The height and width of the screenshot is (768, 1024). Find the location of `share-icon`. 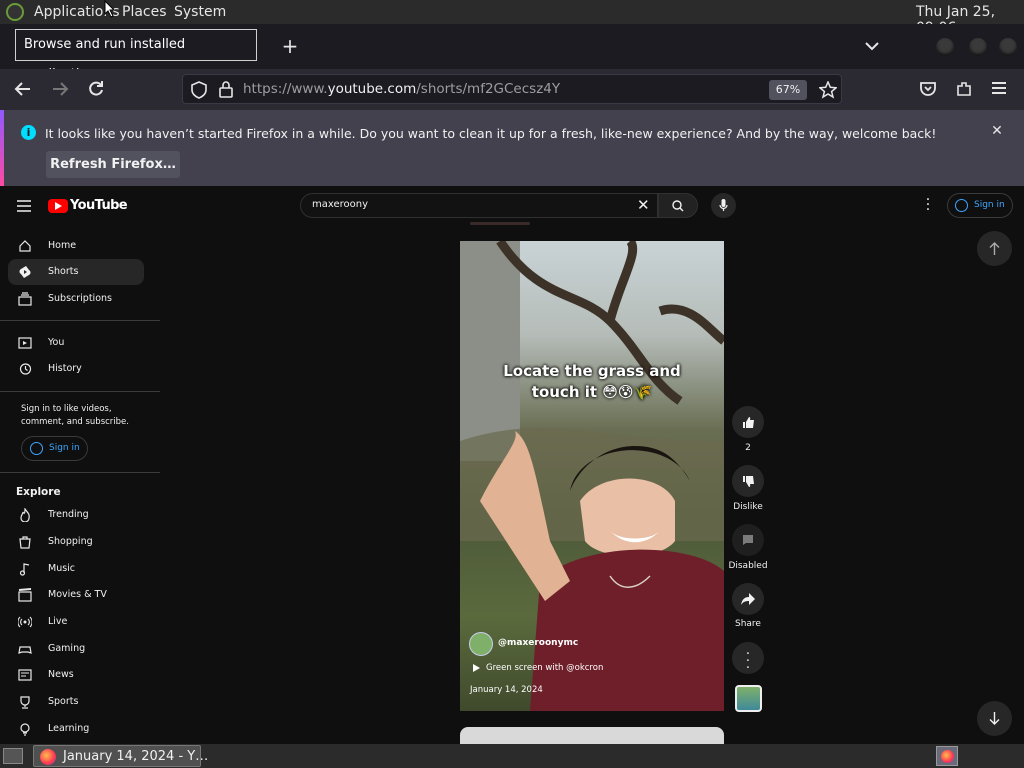

share-icon is located at coordinates (748, 599).